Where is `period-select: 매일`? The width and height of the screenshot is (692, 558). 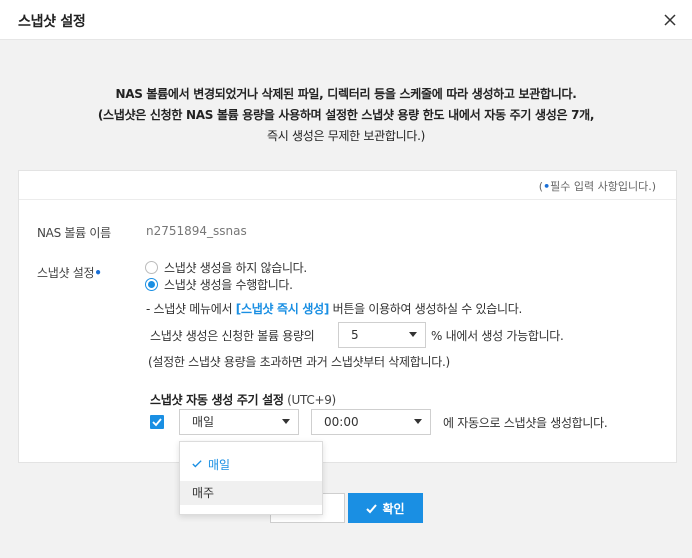
period-select: 매일 is located at coordinates (239, 422).